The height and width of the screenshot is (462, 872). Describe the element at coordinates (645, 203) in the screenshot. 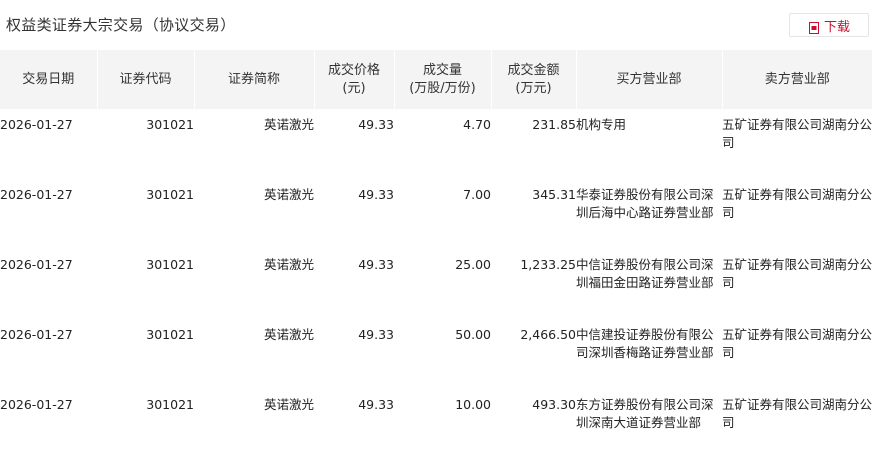

I see `cell-buyer: 华泰证券股份有限公司深圳后海中心路证券营业部` at that location.